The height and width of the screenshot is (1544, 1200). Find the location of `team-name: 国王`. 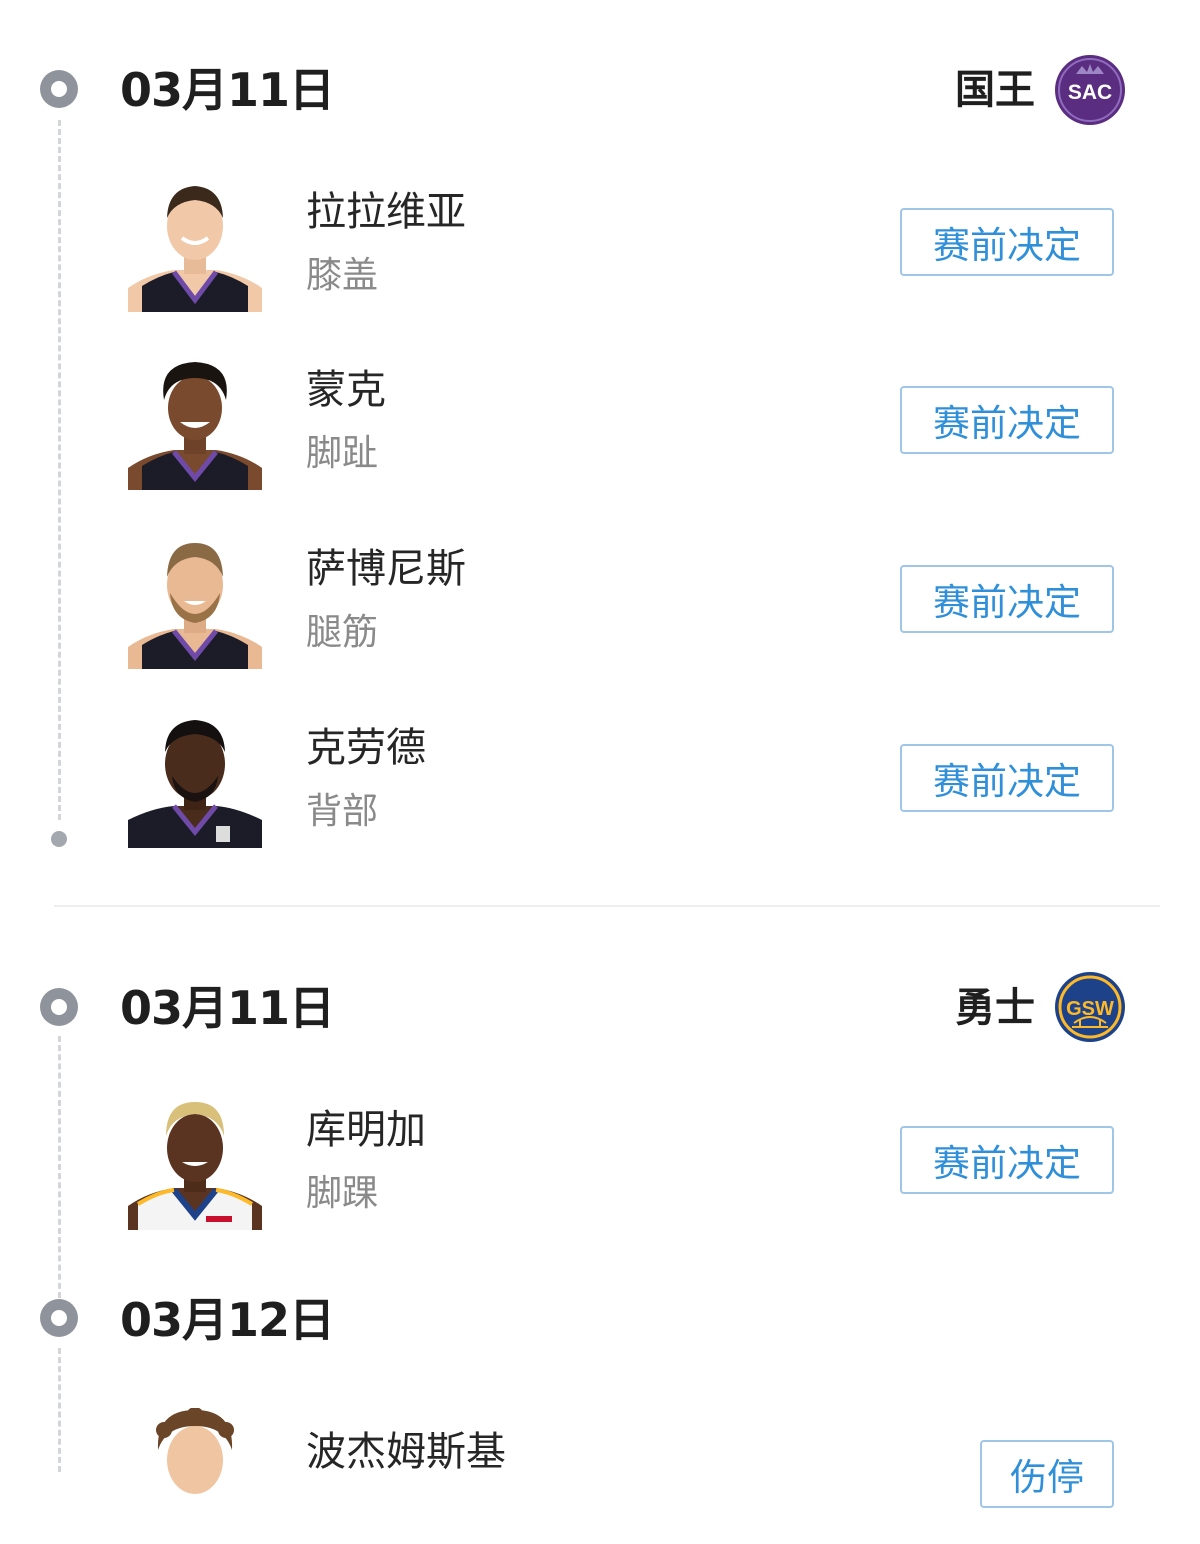

team-name: 国王 is located at coordinates (995, 90).